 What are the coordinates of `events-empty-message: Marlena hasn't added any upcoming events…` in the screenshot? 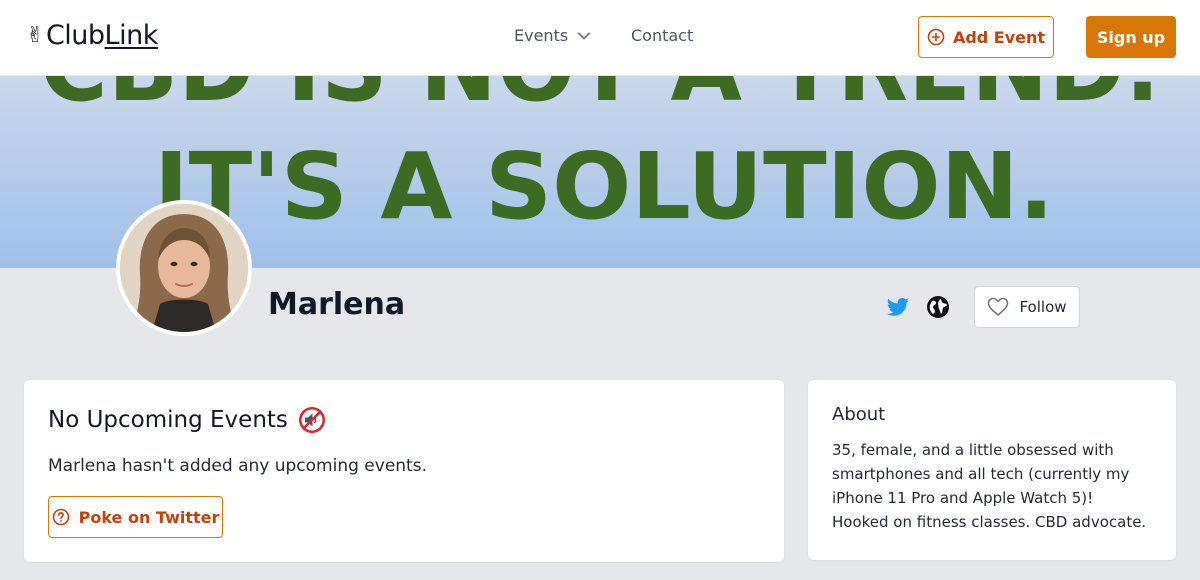 It's located at (237, 466).